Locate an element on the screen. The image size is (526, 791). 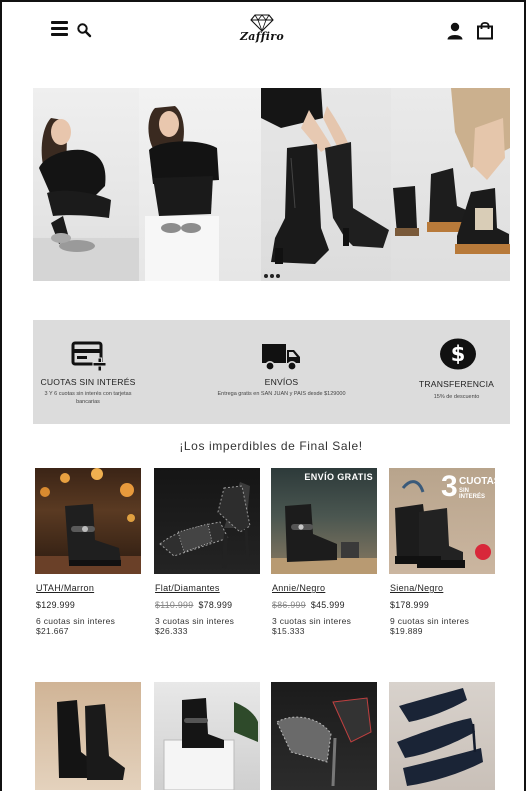
promo-badge: ENVÍO GRATIS is located at coordinates (338, 477).